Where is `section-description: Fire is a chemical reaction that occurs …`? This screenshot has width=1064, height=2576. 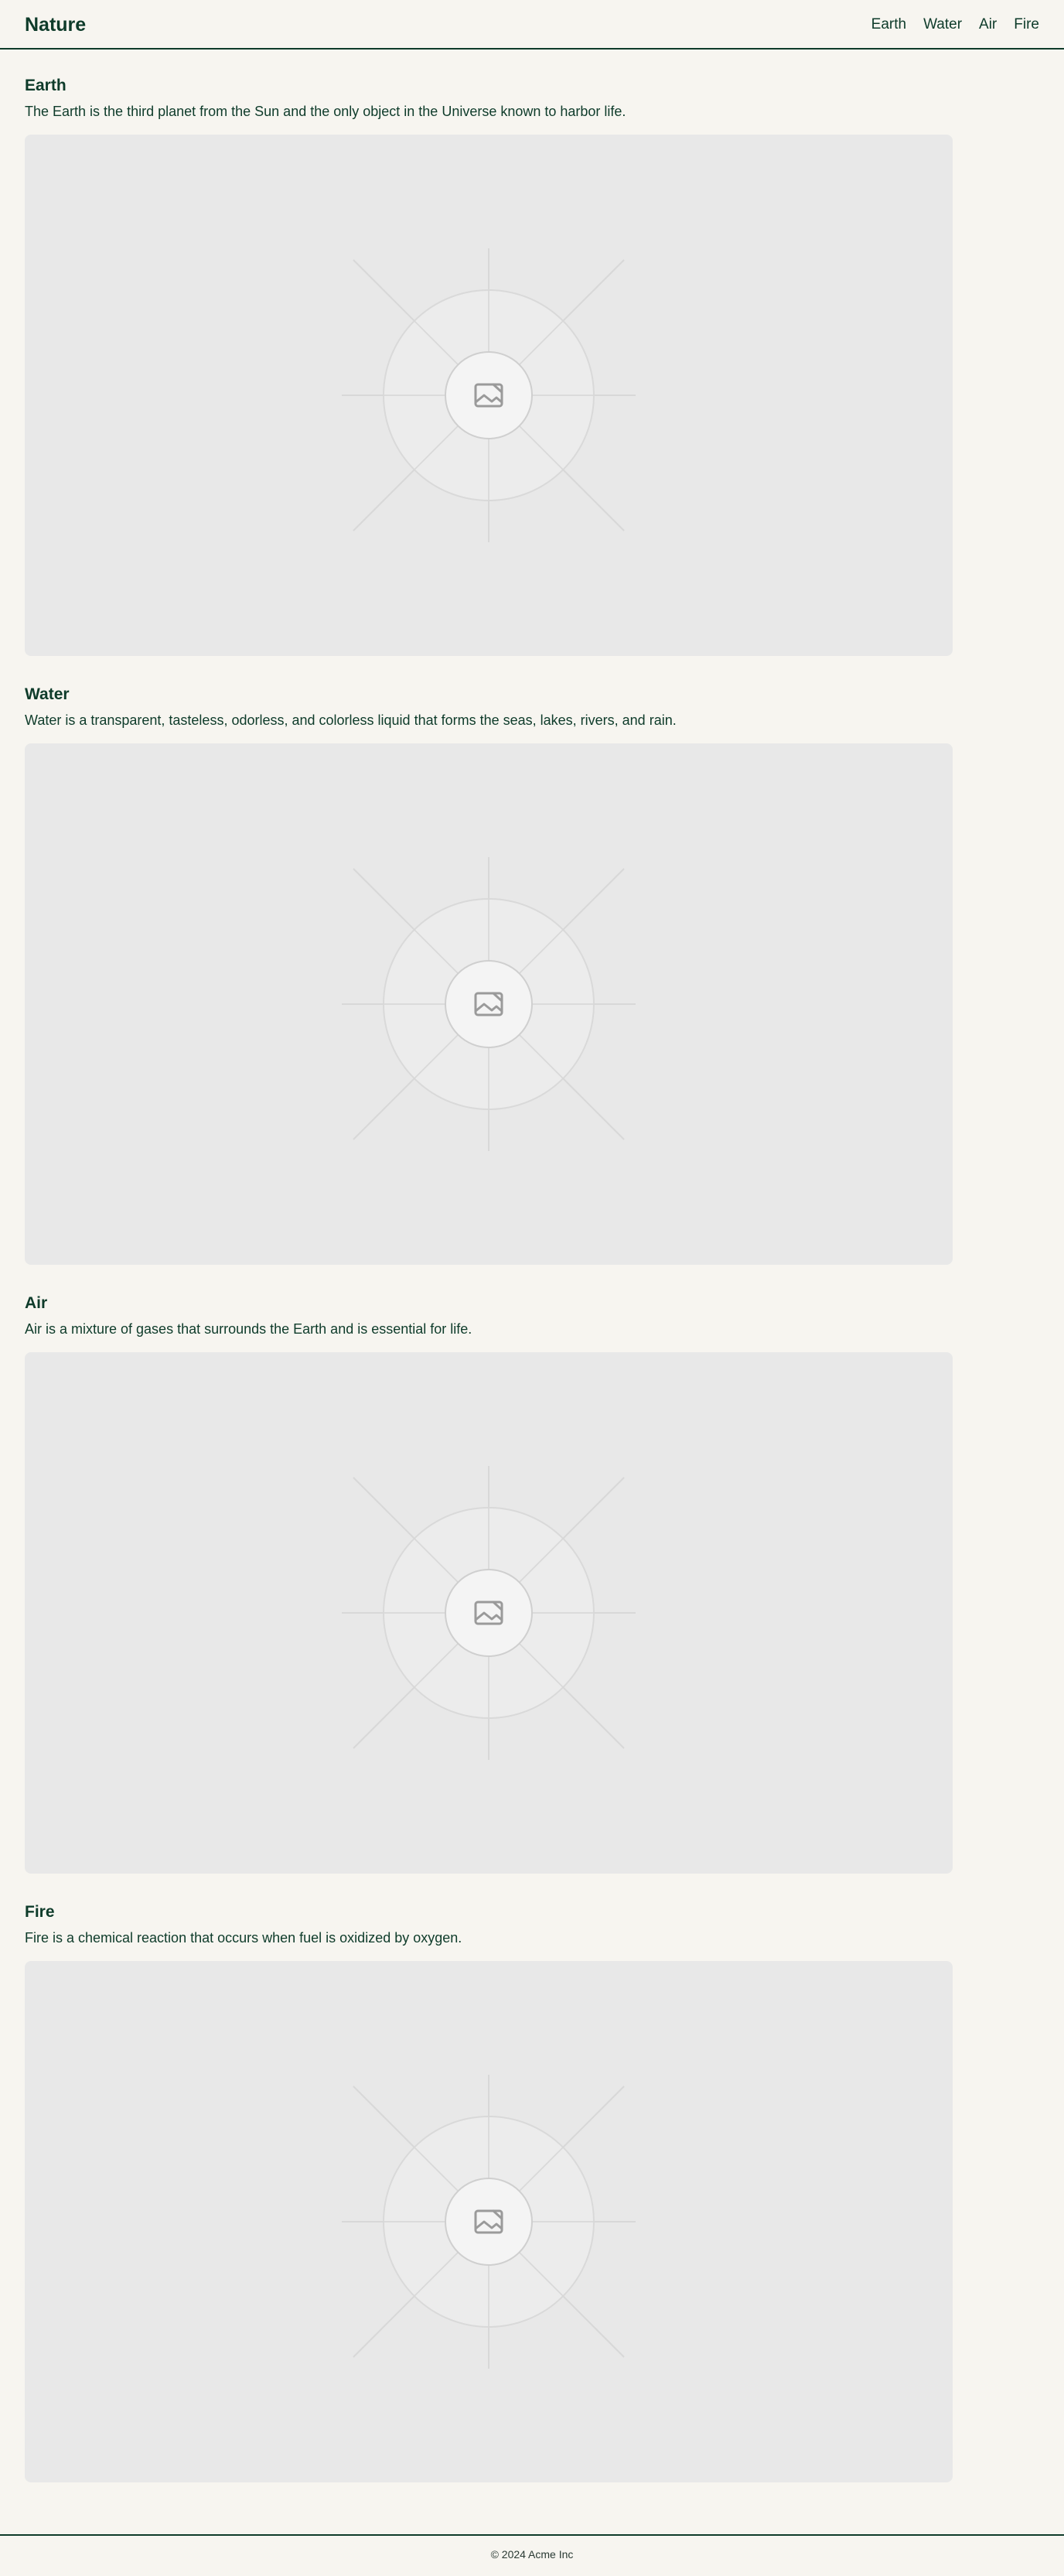 section-description: Fire is a chemical reaction that occurs … is located at coordinates (243, 1938).